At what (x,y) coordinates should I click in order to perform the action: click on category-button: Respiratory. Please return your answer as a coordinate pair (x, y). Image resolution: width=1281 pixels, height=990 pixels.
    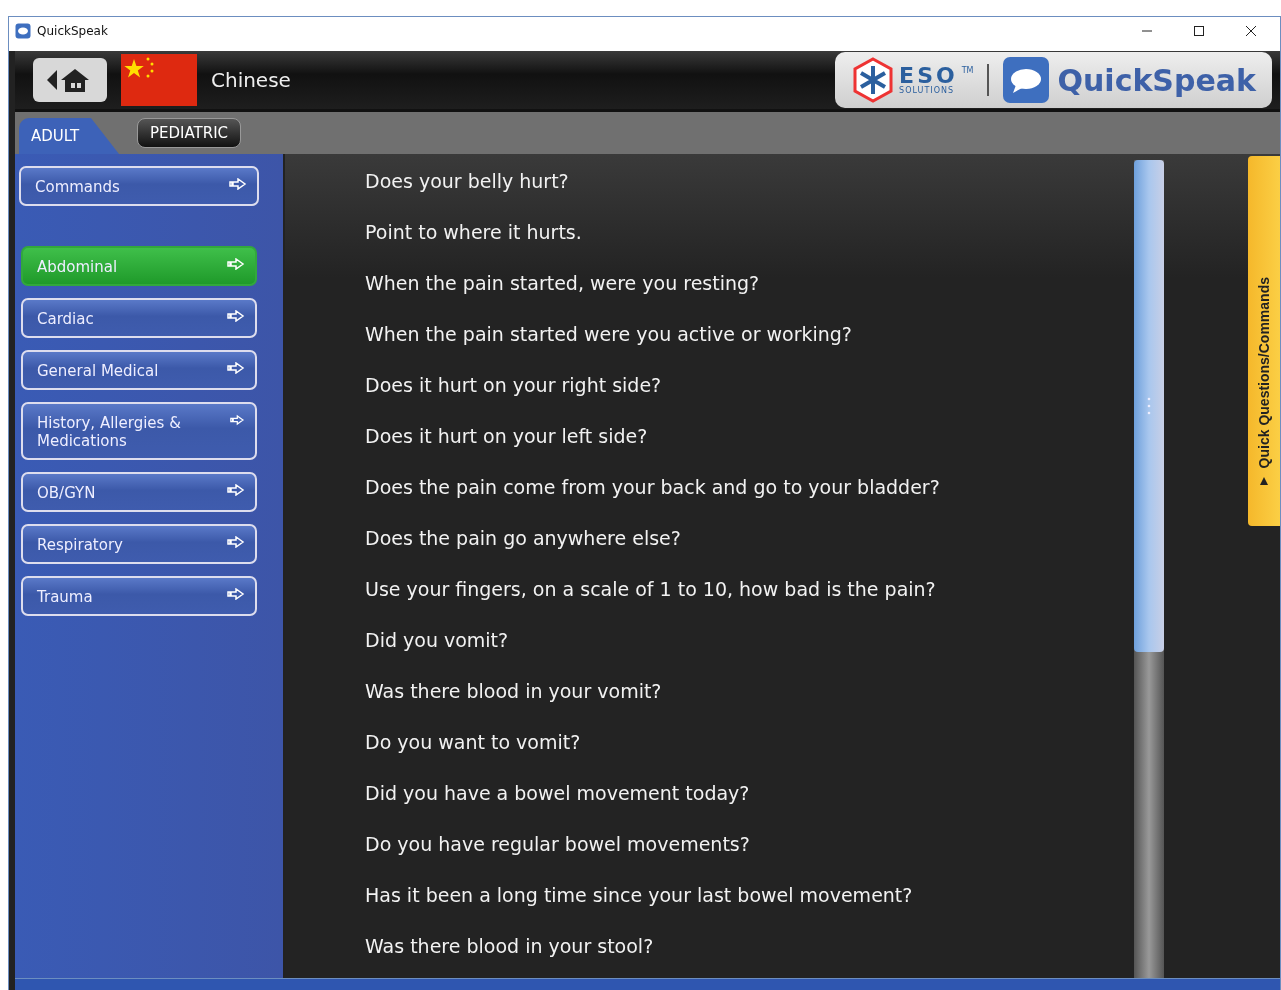
    Looking at the image, I should click on (139, 544).